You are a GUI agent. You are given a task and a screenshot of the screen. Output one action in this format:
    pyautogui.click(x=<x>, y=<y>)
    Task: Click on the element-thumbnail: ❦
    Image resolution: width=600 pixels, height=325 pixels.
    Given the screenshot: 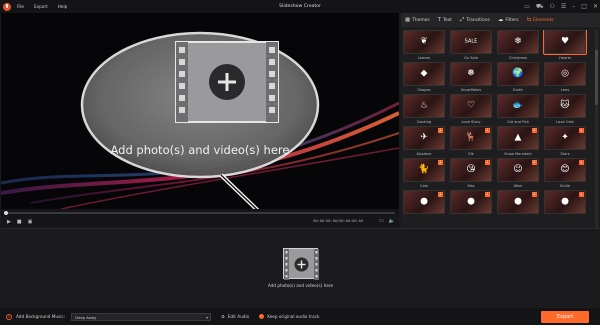 What is the action you would take?
    pyautogui.click(x=424, y=42)
    